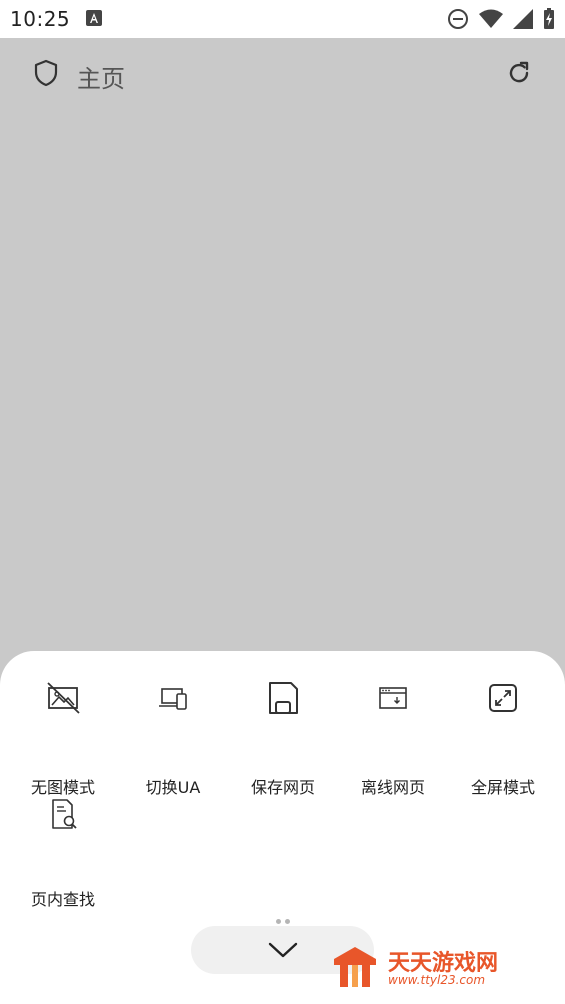  Describe the element at coordinates (458, 19) in the screenshot. I see `do-not-disturb-icon` at that location.